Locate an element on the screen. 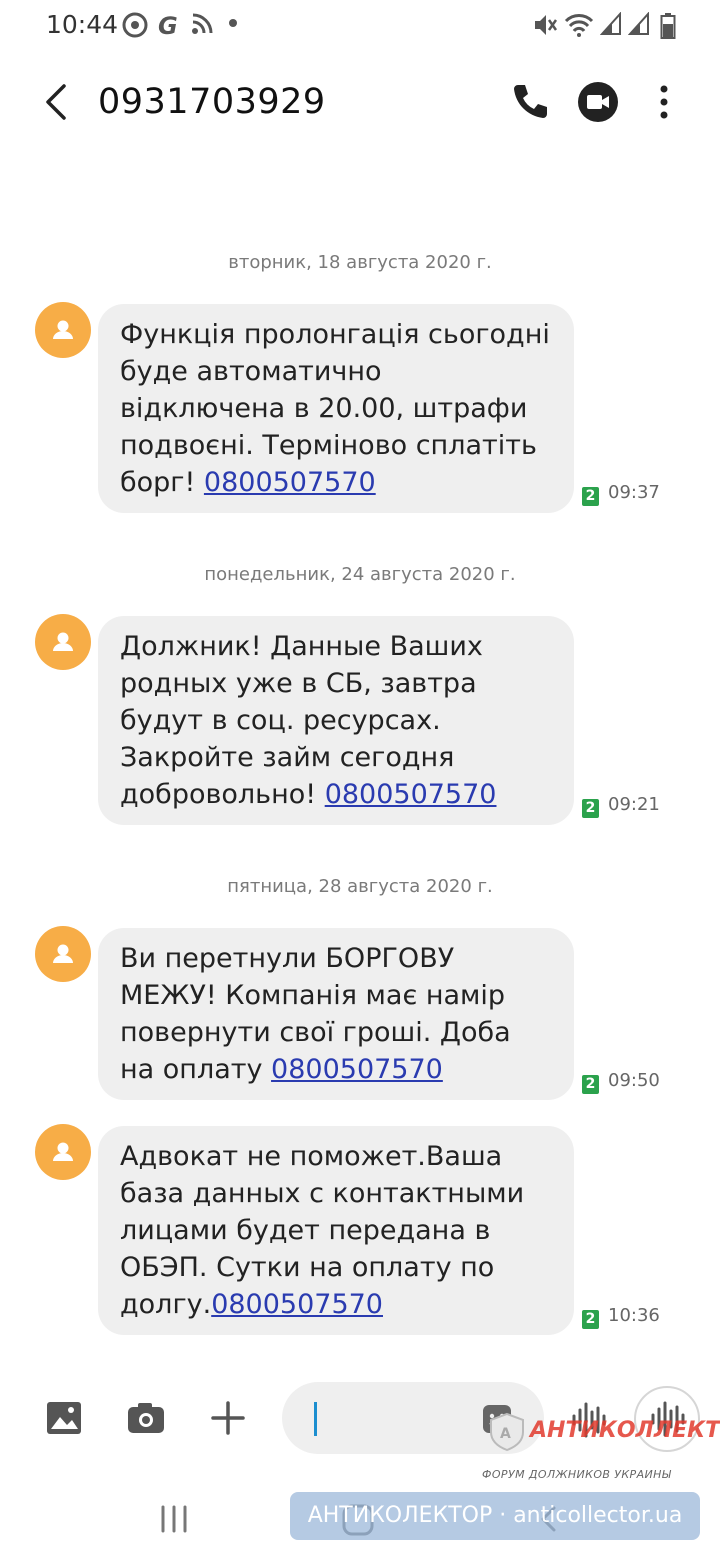 Image resolution: width=720 pixels, height=1560 pixels. wifi-icon is located at coordinates (579, 25).